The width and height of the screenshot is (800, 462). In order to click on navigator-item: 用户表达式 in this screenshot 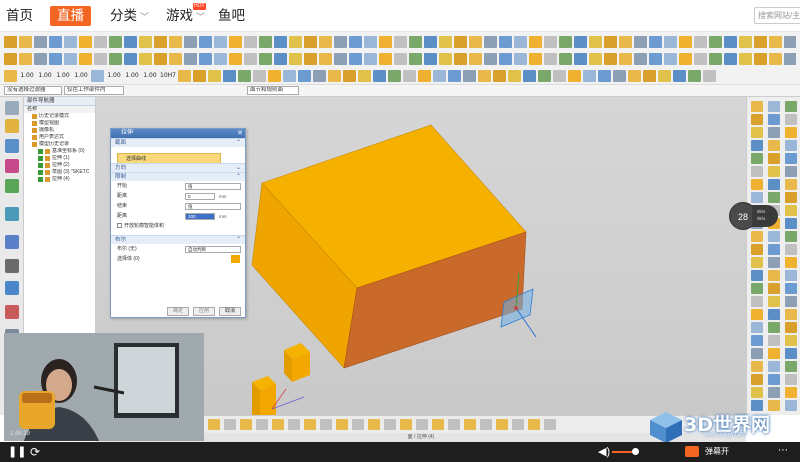, I will do `click(59, 137)`.